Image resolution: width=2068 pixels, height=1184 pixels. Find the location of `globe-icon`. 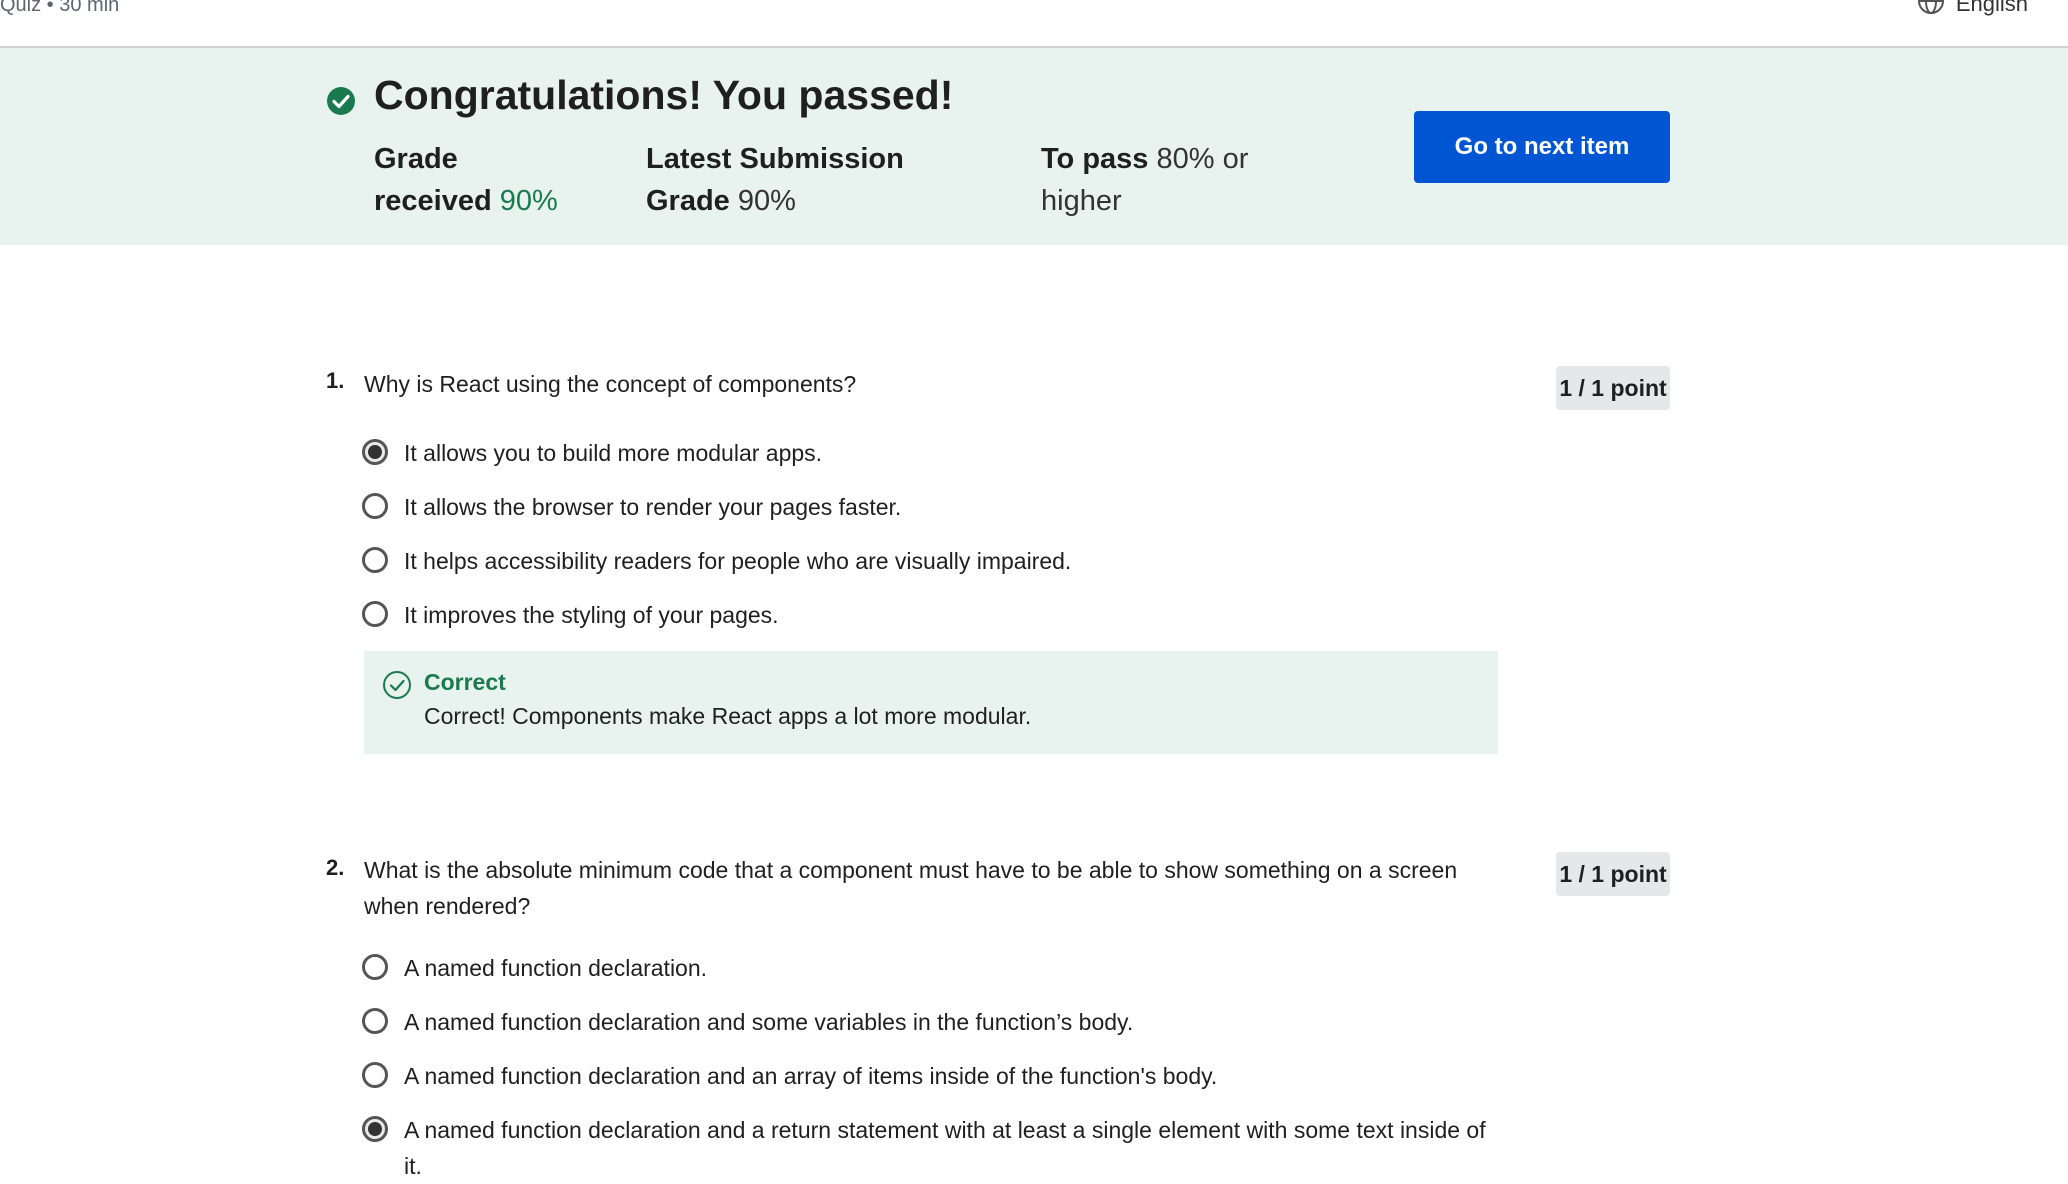

globe-icon is located at coordinates (1931, 11).